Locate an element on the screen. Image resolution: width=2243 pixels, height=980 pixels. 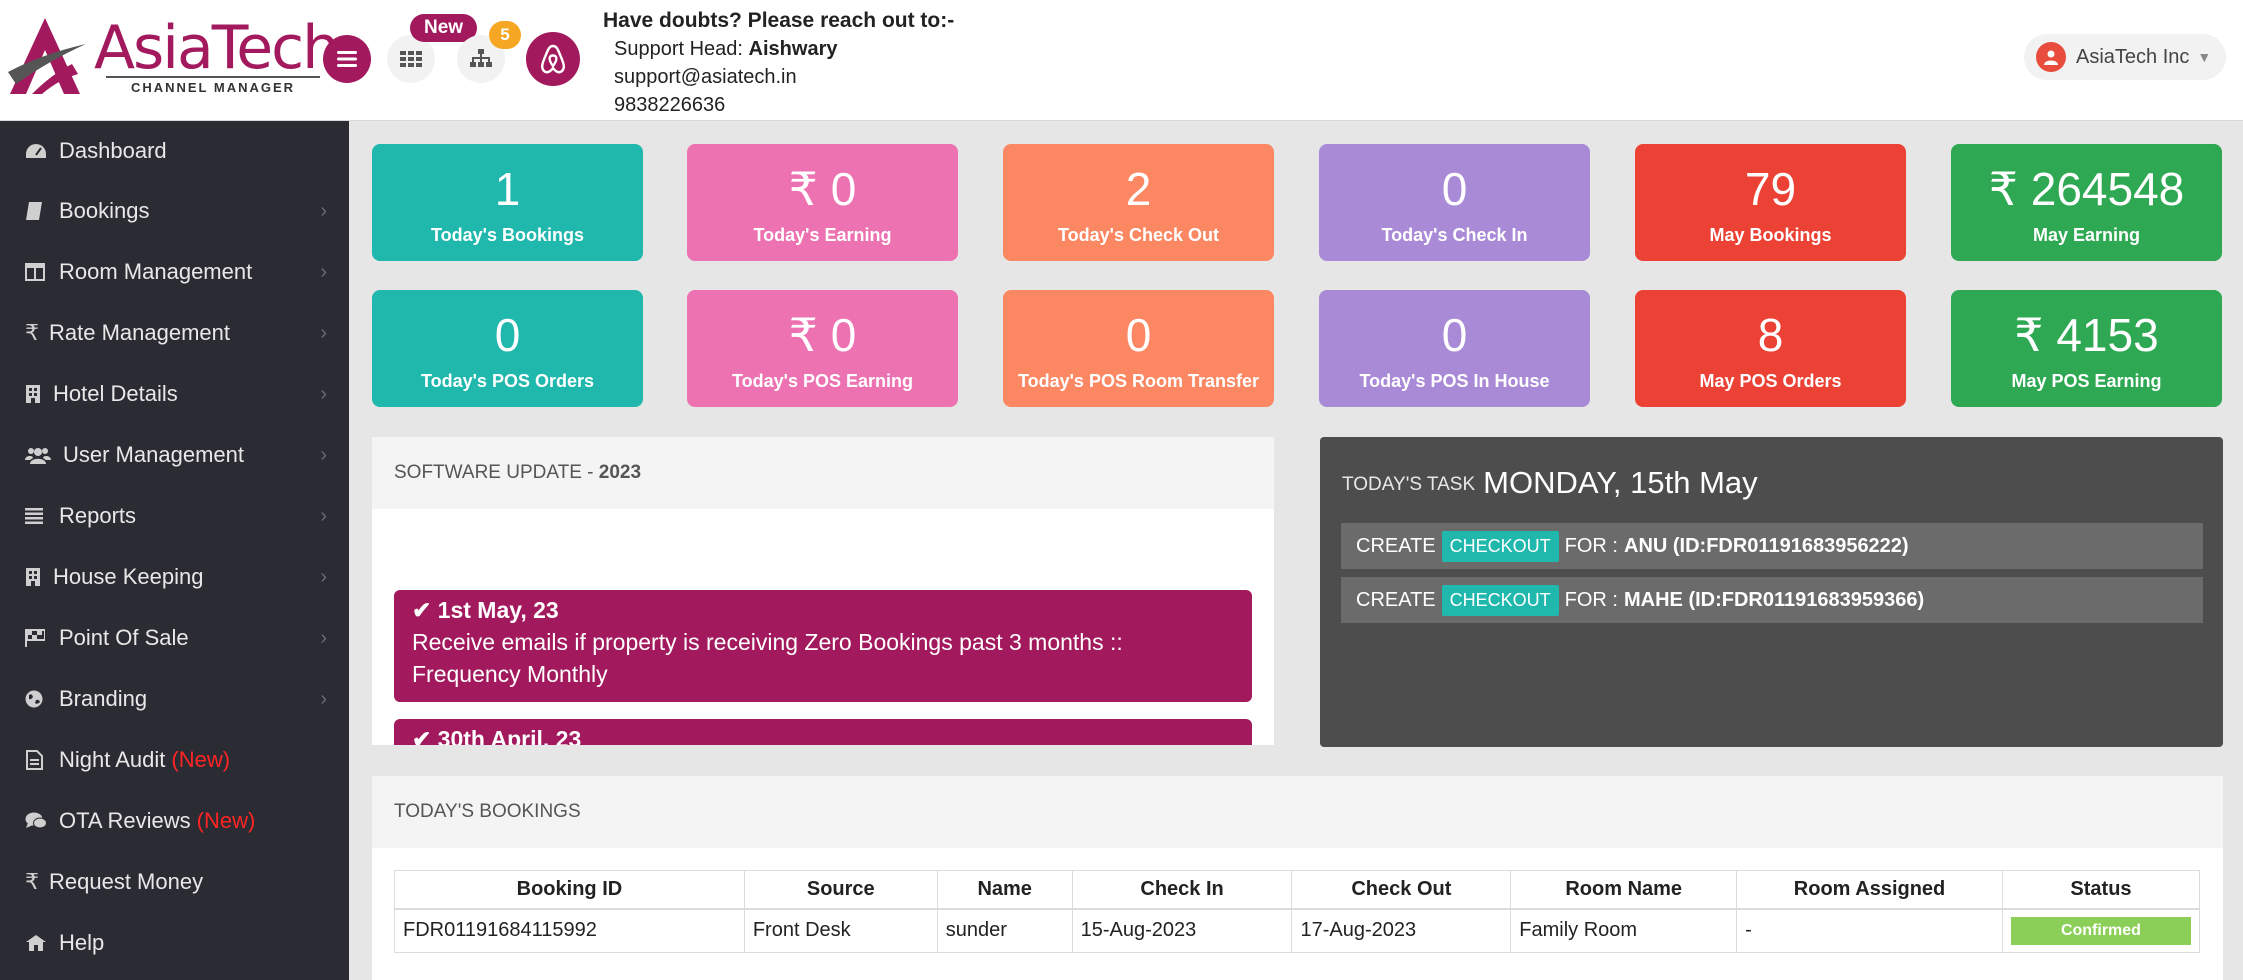
stat-label: Today's Check In is located at coordinates (1454, 235).